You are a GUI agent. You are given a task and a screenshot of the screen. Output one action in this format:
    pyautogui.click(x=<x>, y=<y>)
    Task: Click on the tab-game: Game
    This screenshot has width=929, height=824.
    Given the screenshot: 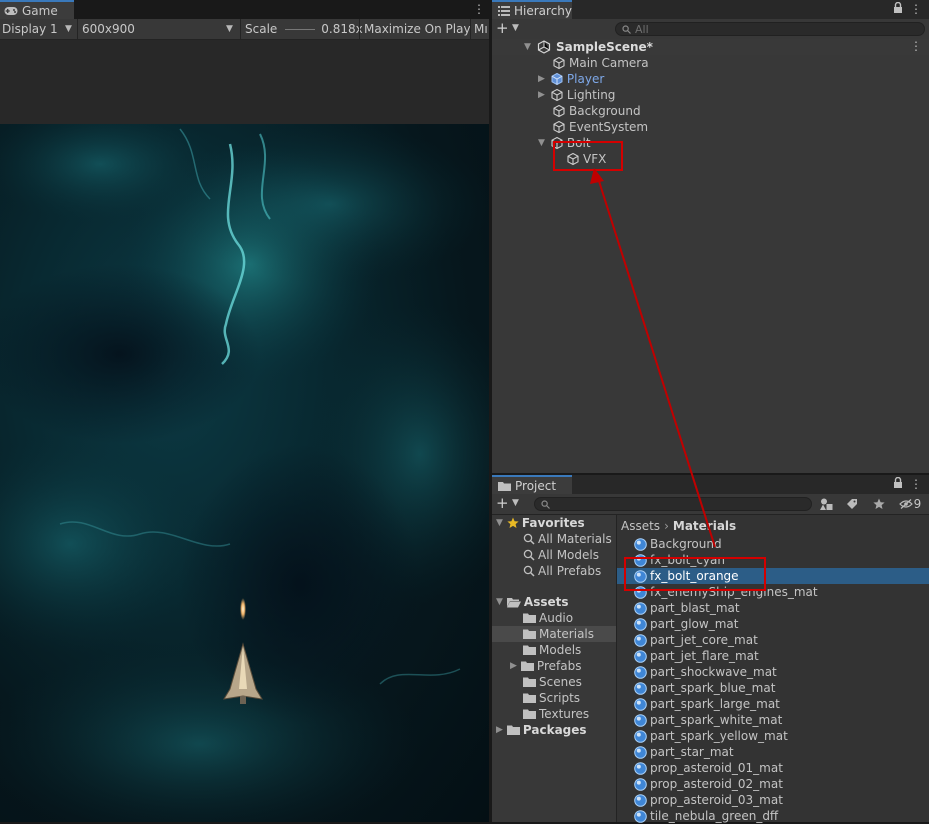 What is the action you would take?
    pyautogui.click(x=37, y=9)
    